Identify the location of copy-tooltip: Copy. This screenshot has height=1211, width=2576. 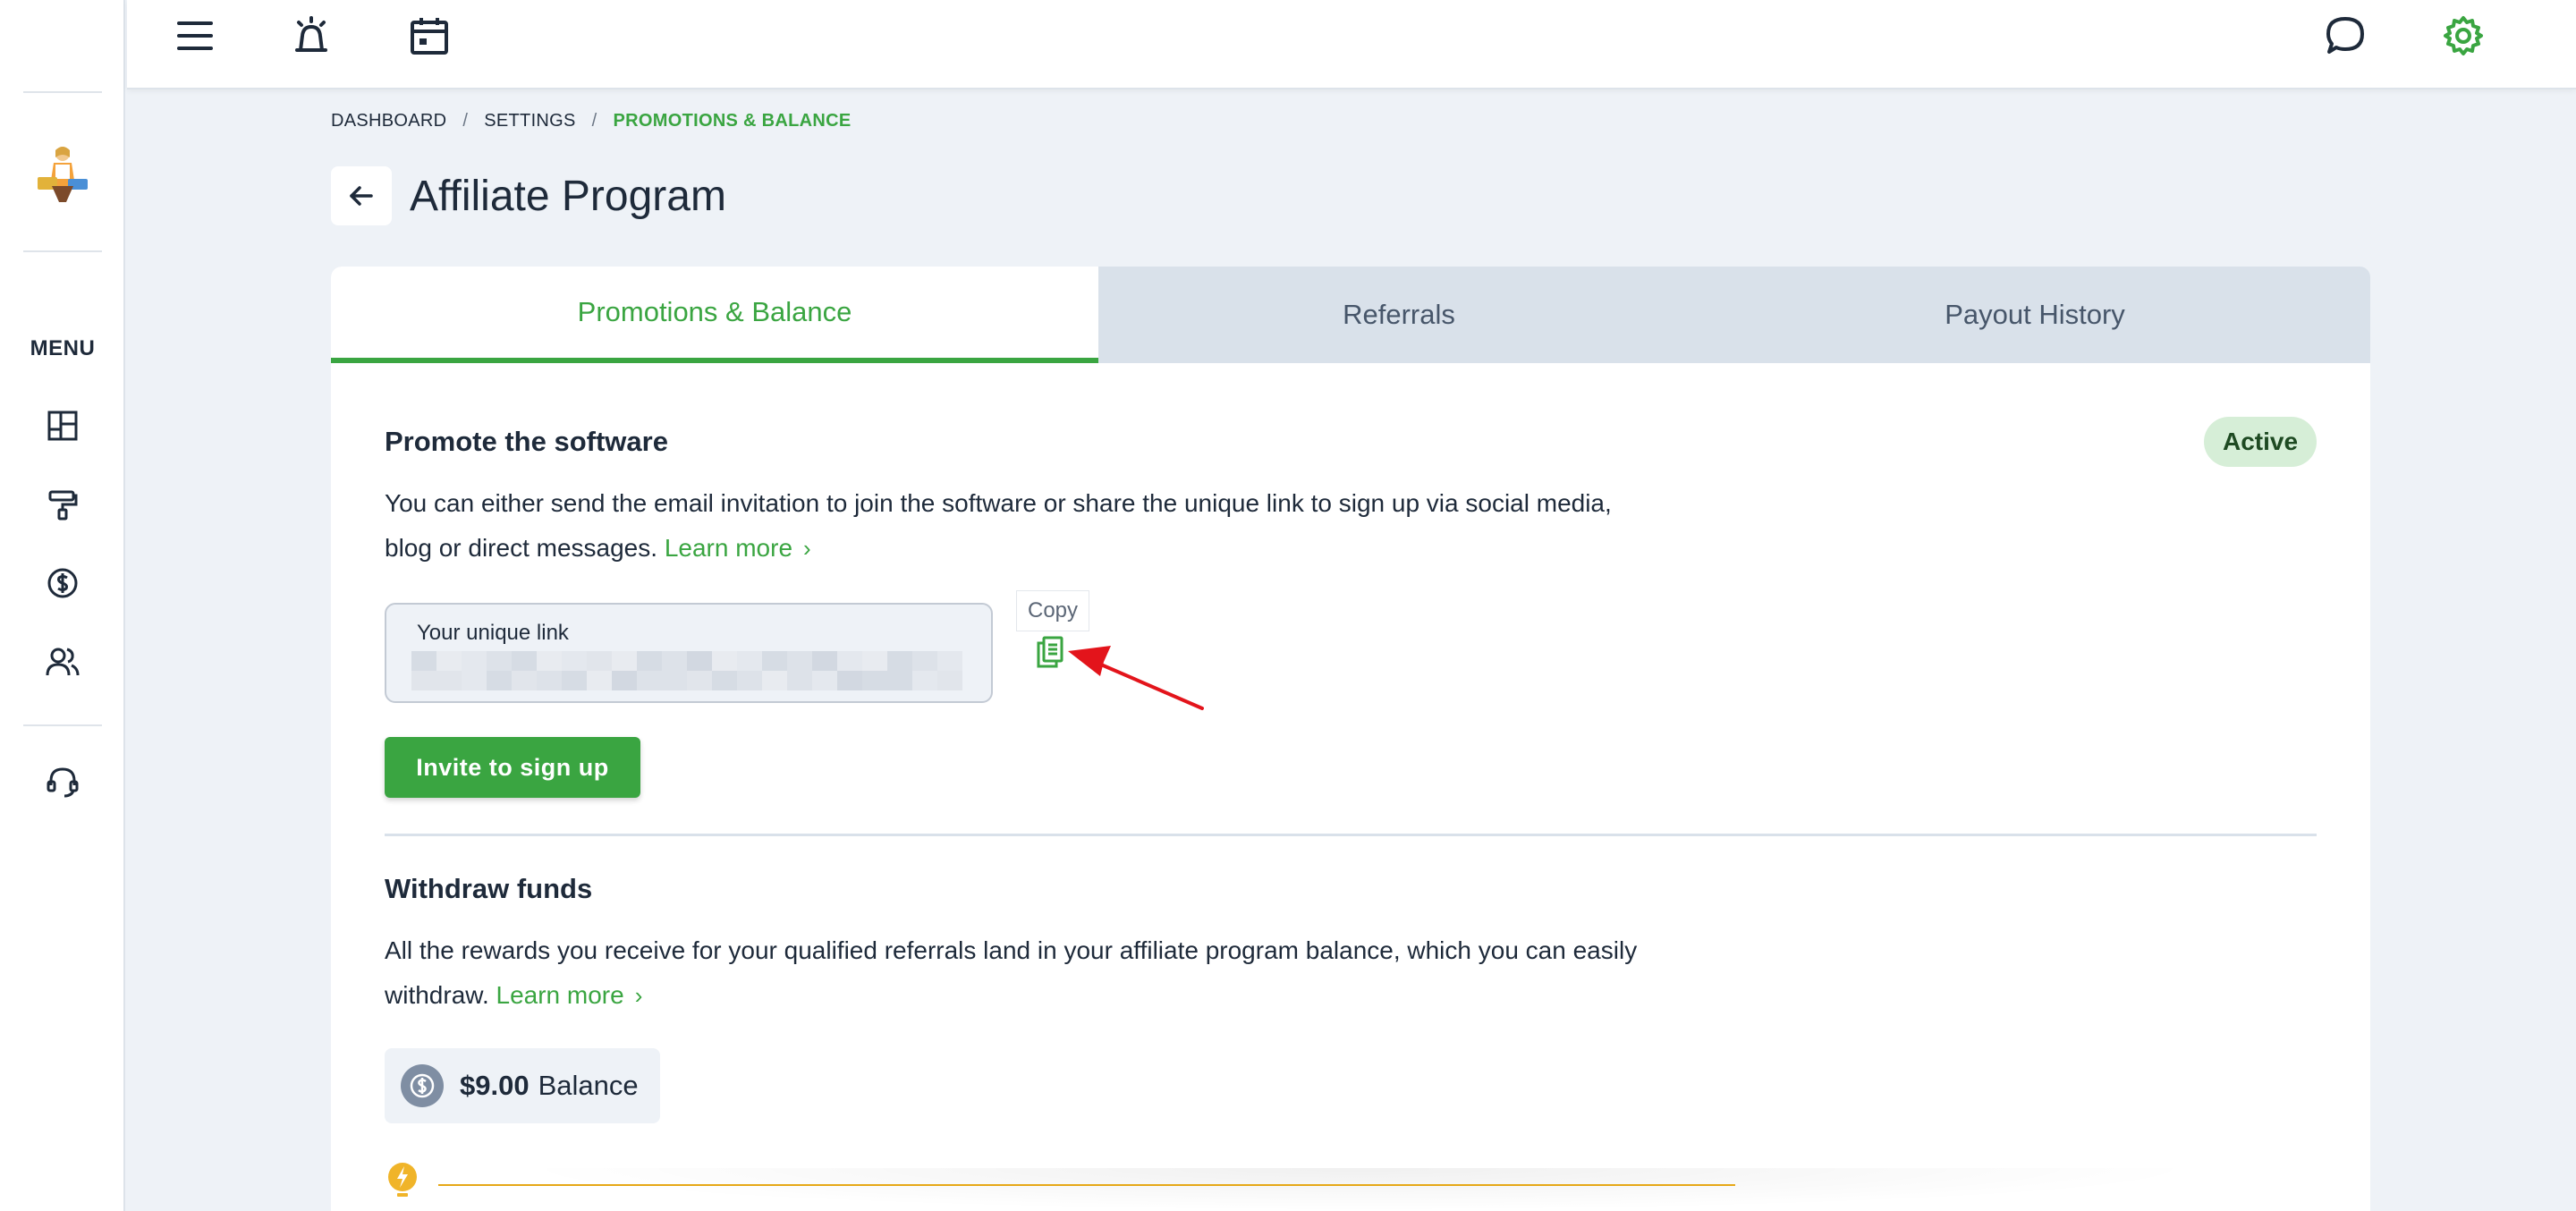
(1052, 610).